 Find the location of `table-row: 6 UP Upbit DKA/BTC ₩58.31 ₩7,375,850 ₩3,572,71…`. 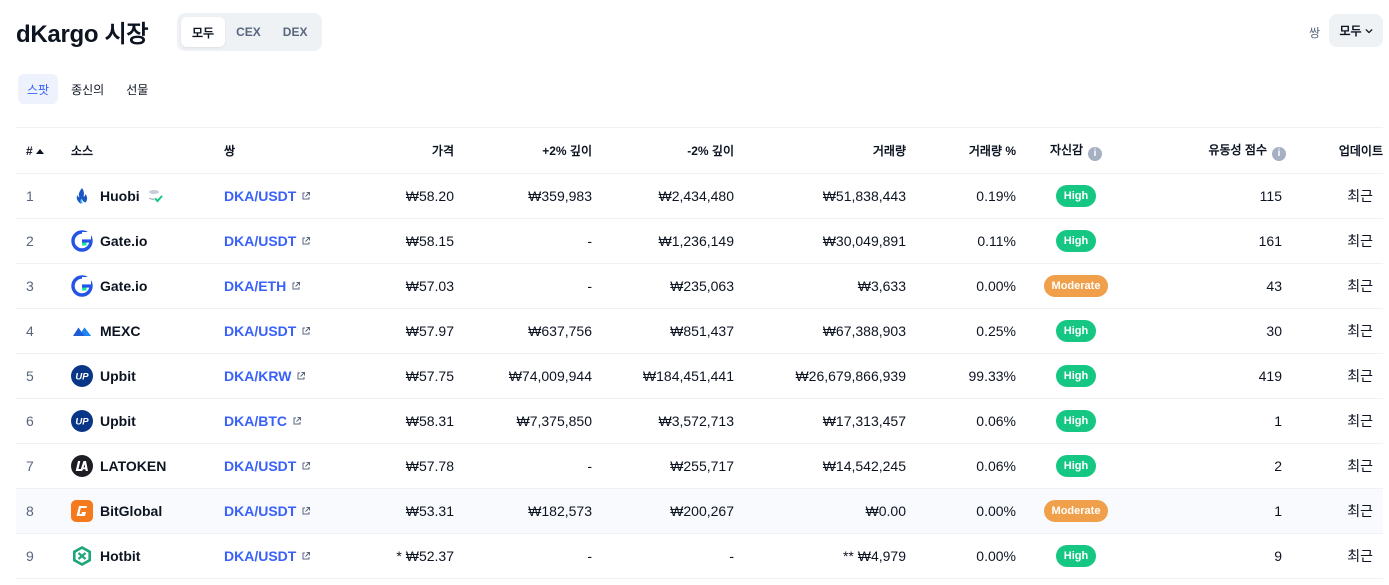

table-row: 6 UP Upbit DKA/BTC ₩58.31 ₩7,375,850 ₩3,572,71… is located at coordinates (699, 421).